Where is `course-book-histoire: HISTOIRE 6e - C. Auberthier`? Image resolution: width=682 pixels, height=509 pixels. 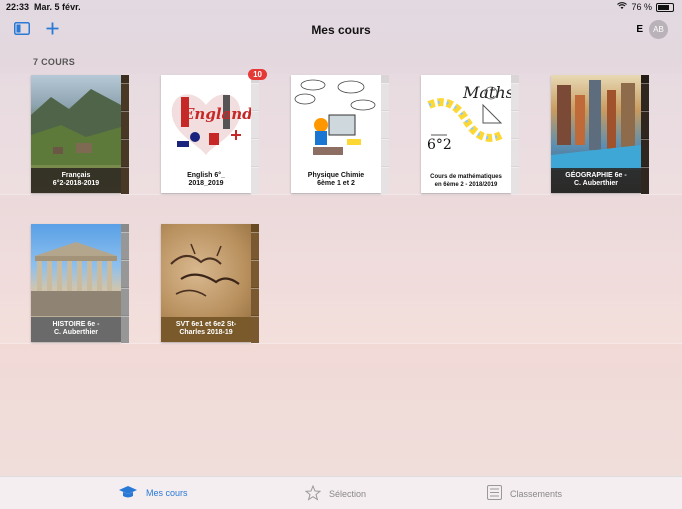 course-book-histoire: HISTOIRE 6e - C. Auberthier is located at coordinates (80, 283).